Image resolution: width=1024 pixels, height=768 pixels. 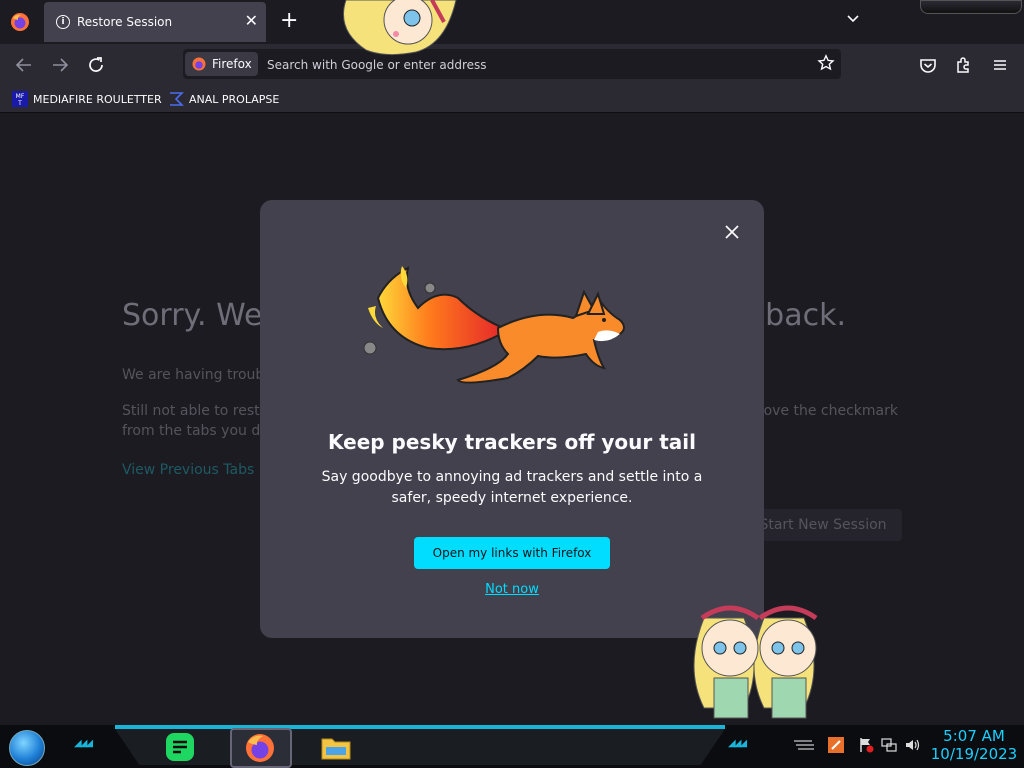 What do you see at coordinates (96, 65) in the screenshot?
I see `reload-icon` at bounding box center [96, 65].